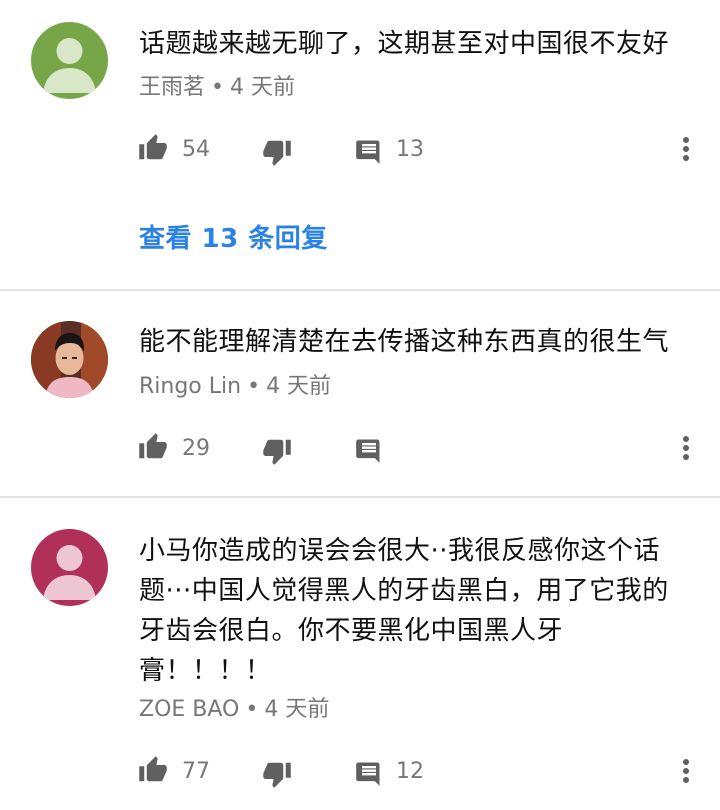  Describe the element at coordinates (196, 448) in the screenshot. I see `like-count: 29` at that location.